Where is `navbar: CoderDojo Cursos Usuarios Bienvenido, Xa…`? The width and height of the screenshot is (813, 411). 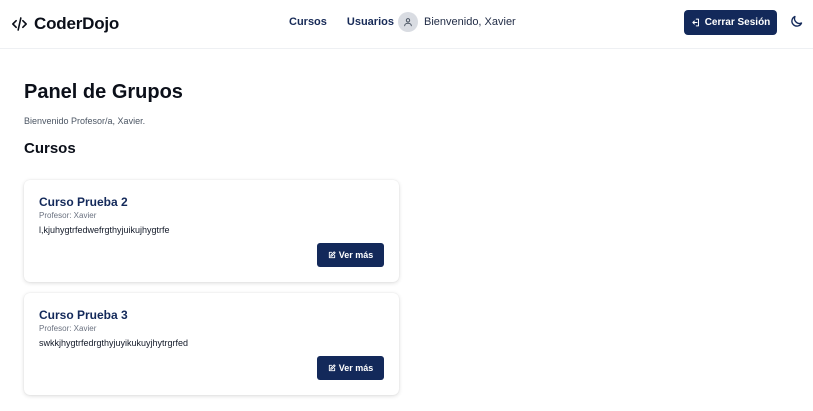 navbar: CoderDojo Cursos Usuarios Bienvenido, Xa… is located at coordinates (406, 24).